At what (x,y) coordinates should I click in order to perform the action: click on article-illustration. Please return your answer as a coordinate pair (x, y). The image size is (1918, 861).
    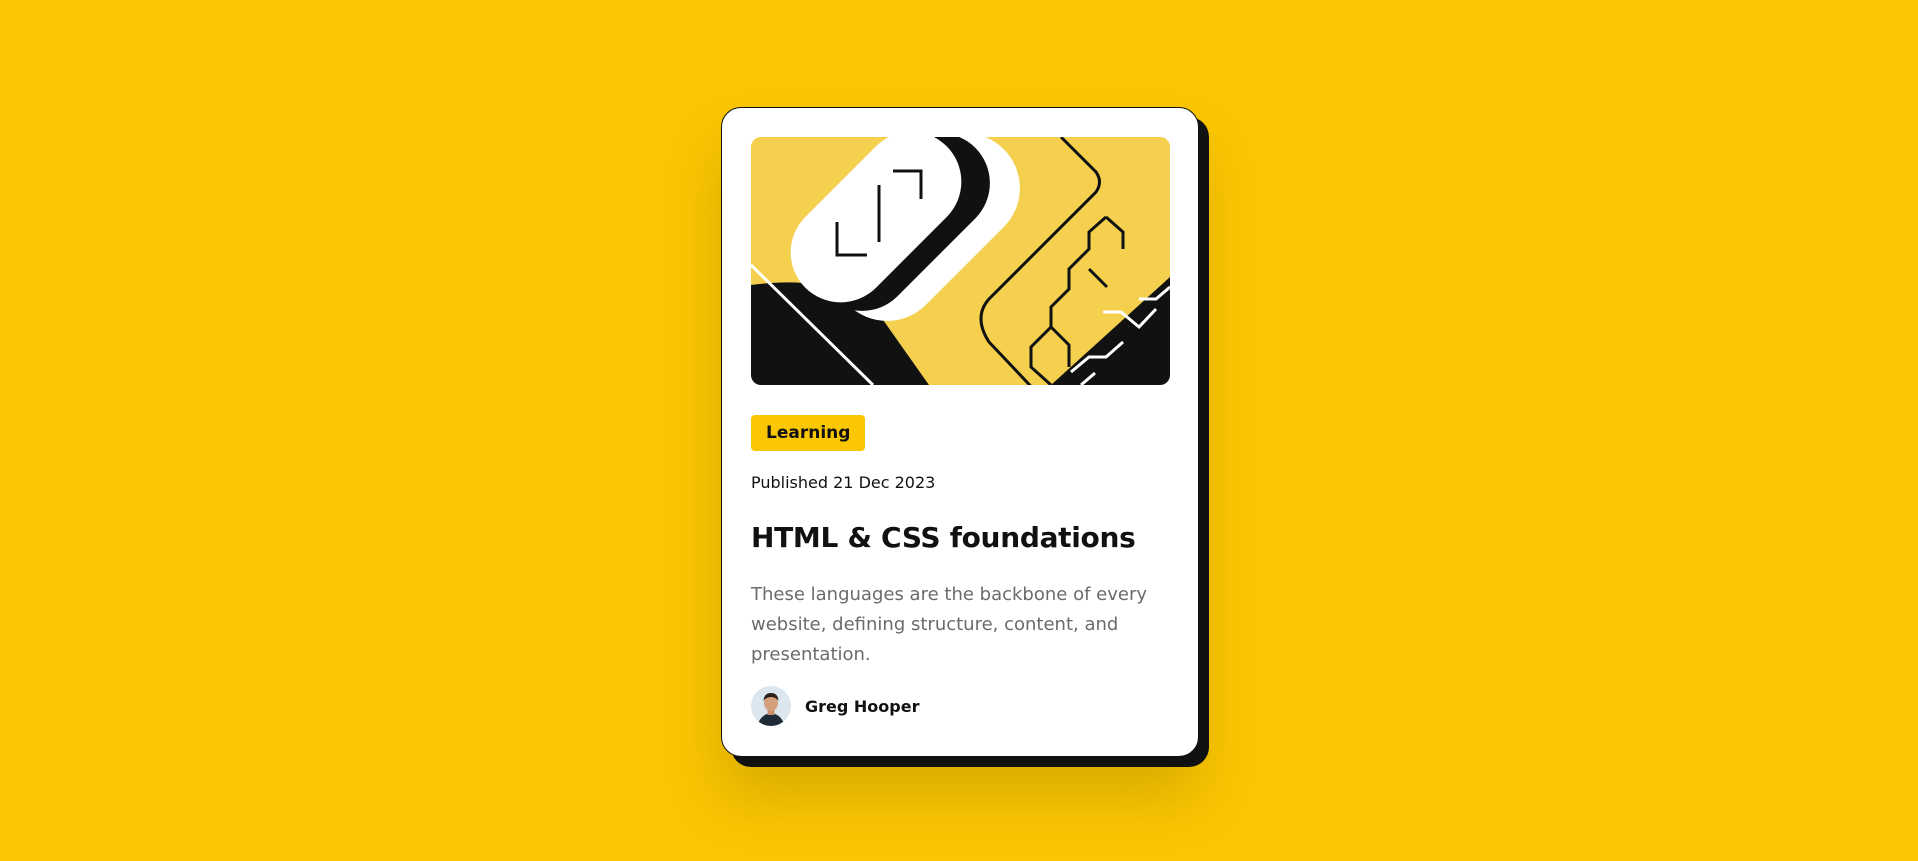
    Looking at the image, I should click on (960, 261).